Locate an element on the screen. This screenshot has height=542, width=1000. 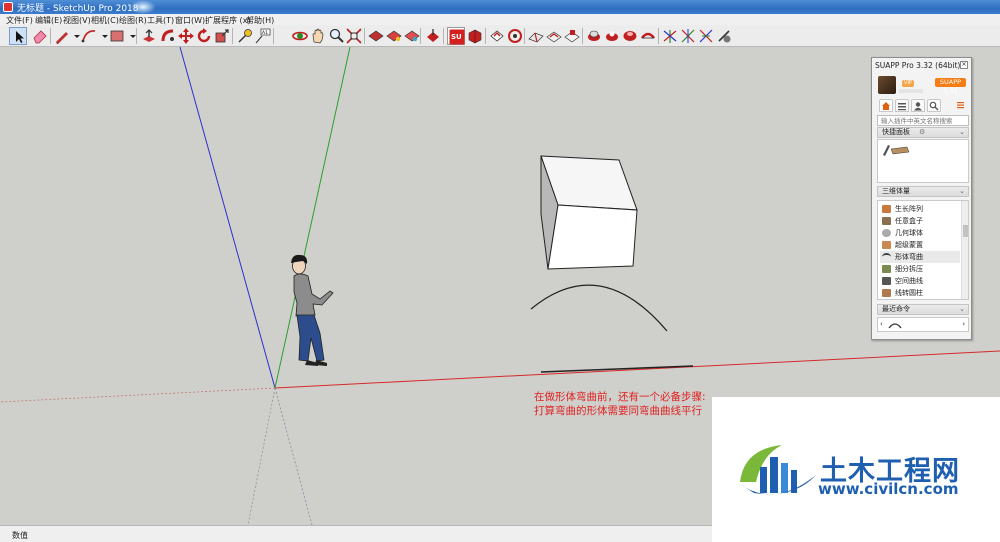
arc-dropdown-icon is located at coordinates (102, 36).